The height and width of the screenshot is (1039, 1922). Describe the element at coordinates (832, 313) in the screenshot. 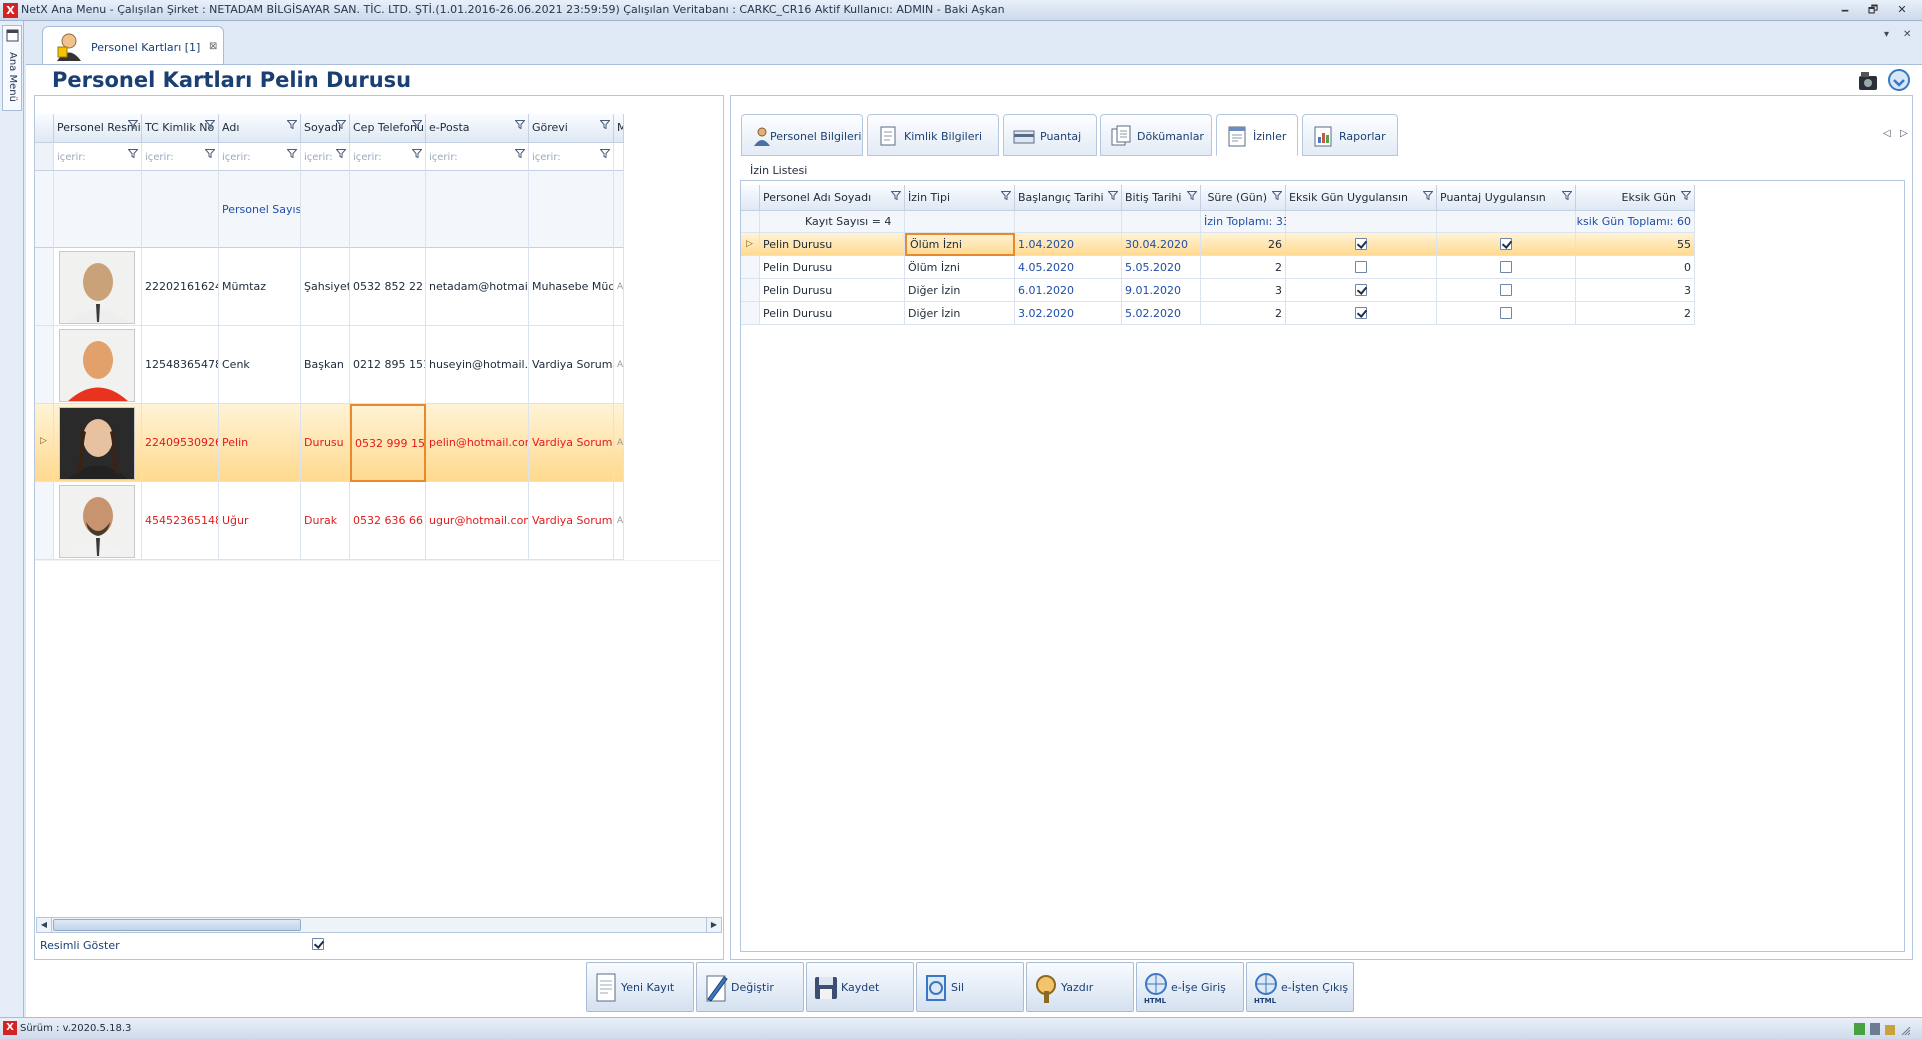

I see `izin-cell: Pelin Durusu` at that location.